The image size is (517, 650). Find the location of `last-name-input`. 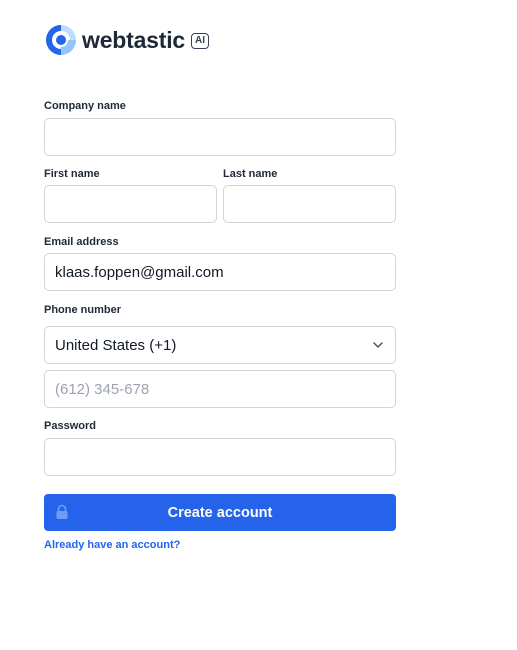

last-name-input is located at coordinates (309, 204).